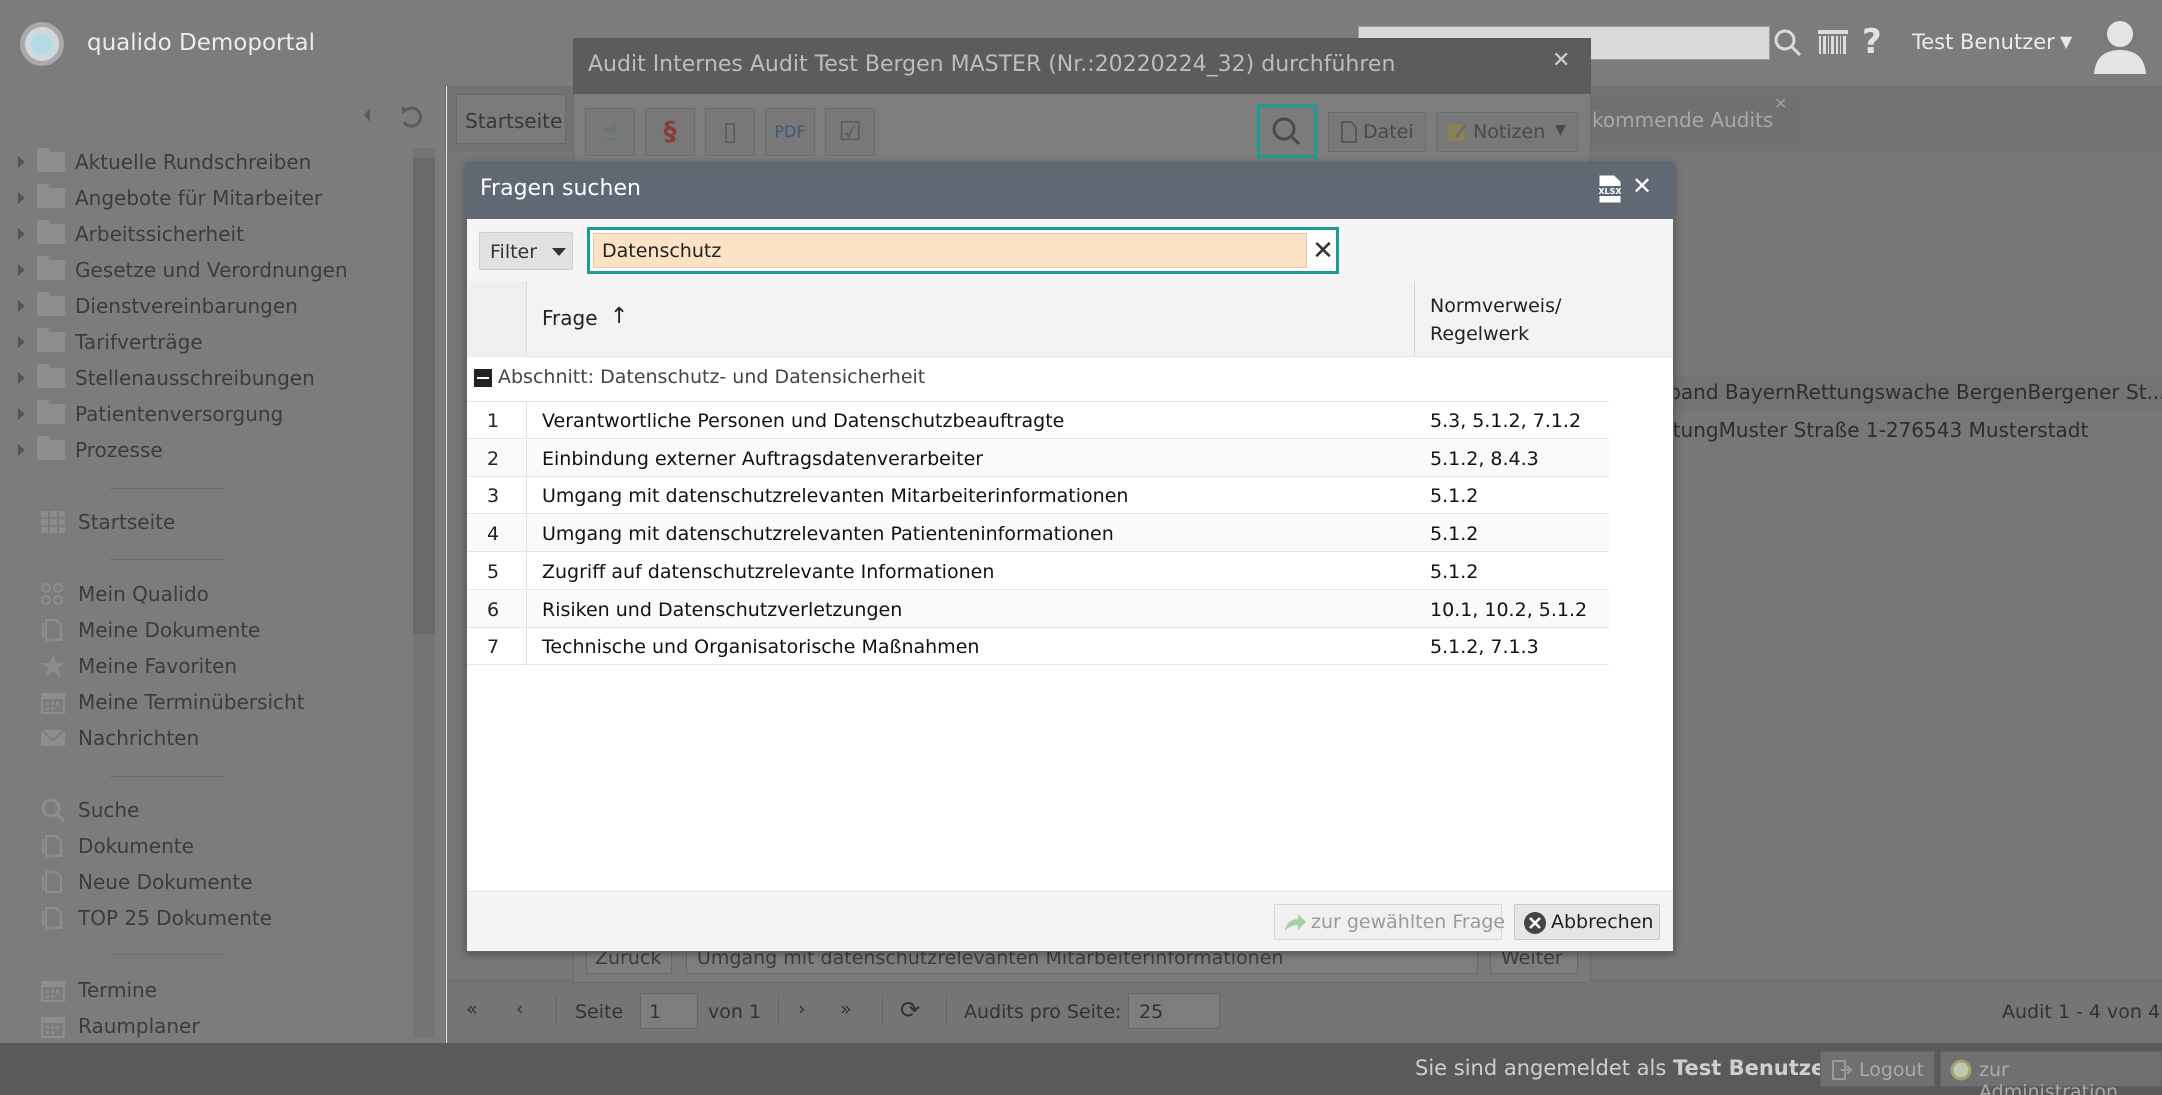  What do you see at coordinates (619, 316) in the screenshot?
I see `sort-ascending-icon: ↑` at bounding box center [619, 316].